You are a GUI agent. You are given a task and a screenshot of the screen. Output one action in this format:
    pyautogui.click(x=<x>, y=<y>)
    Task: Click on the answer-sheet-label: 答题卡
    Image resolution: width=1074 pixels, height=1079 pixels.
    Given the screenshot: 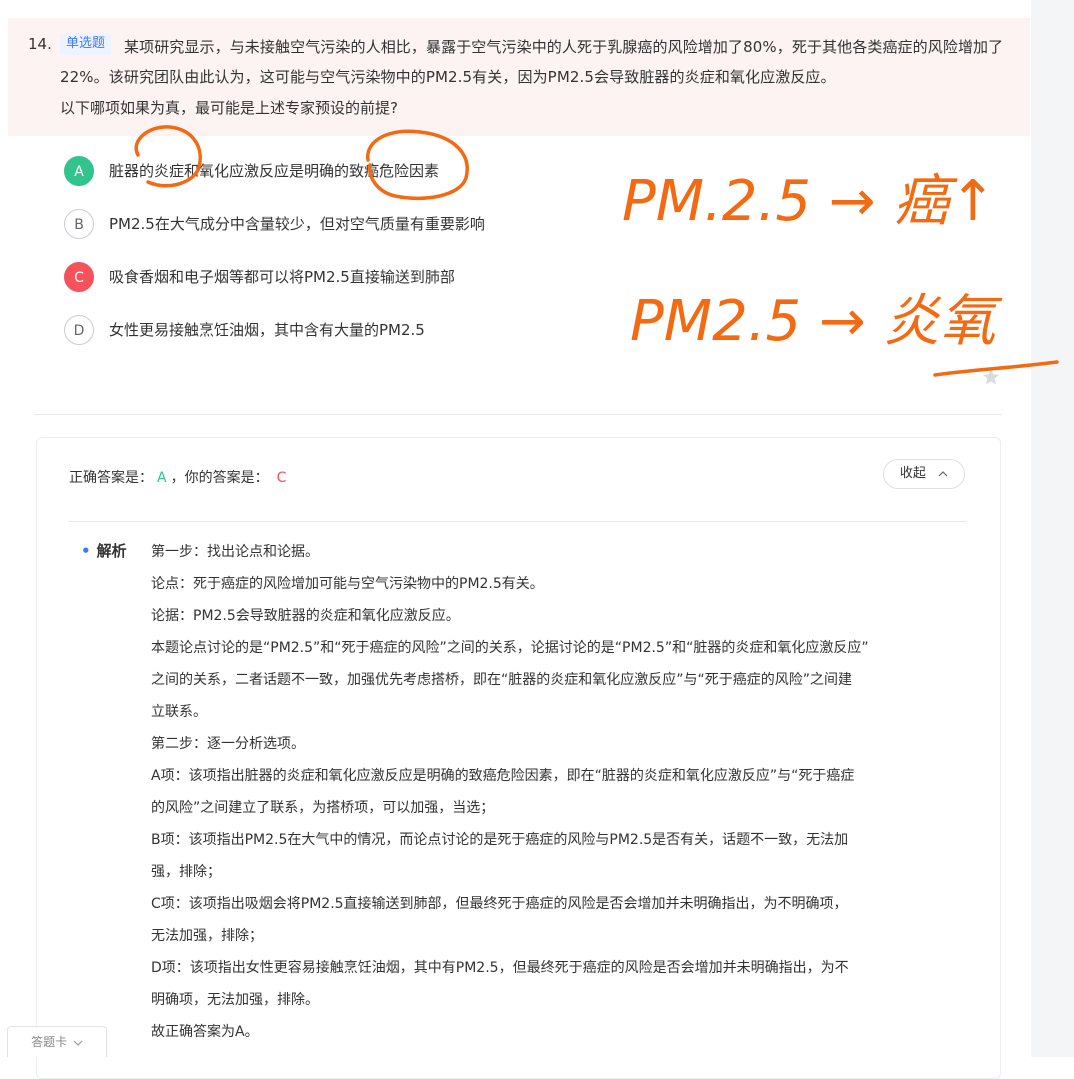 What is the action you would take?
    pyautogui.click(x=49, y=1042)
    